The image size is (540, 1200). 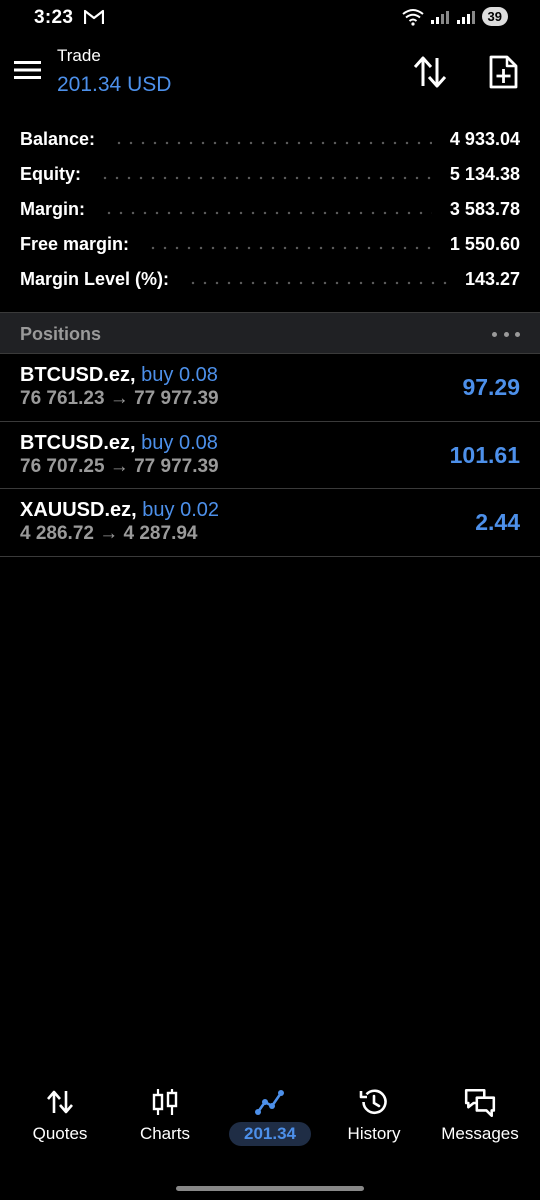 What do you see at coordinates (503, 72) in the screenshot?
I see `new-order-icon` at bounding box center [503, 72].